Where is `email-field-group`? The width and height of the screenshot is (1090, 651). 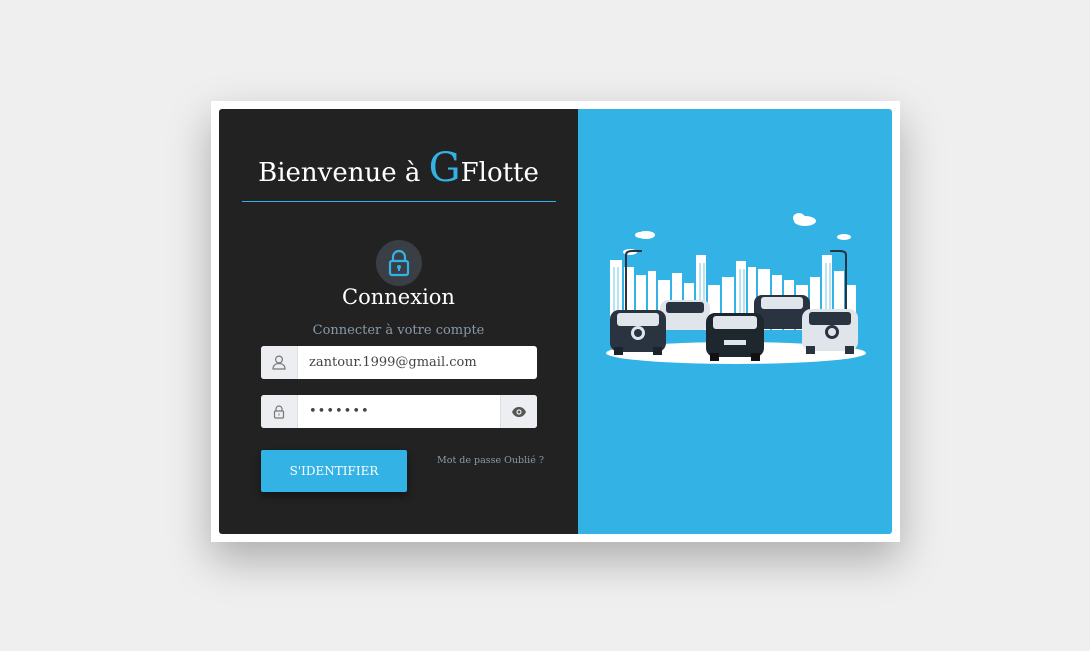 email-field-group is located at coordinates (399, 362).